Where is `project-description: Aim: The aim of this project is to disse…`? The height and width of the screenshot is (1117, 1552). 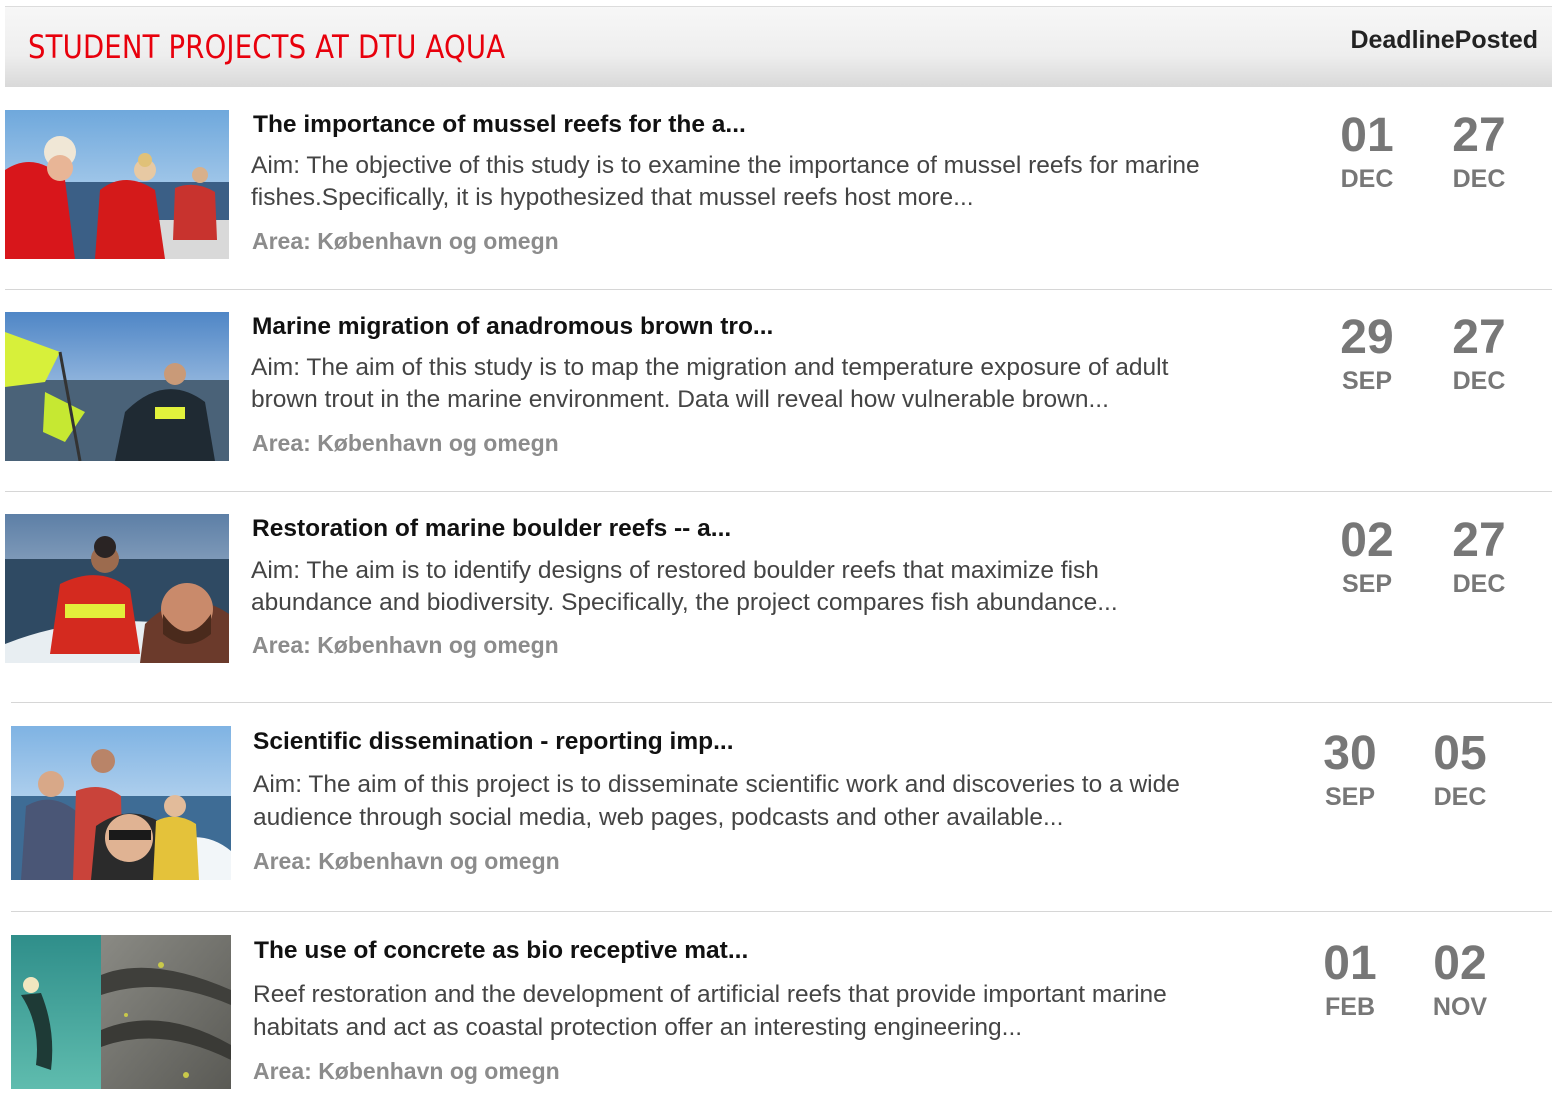 project-description: Aim: The aim of this project is to disse… is located at coordinates (716, 801).